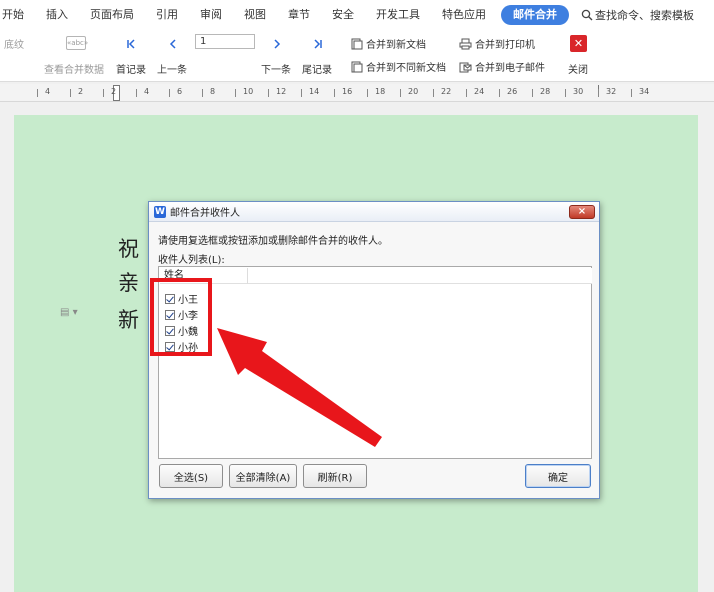 This screenshot has width=714, height=592. Describe the element at coordinates (191, 260) in the screenshot. I see `recipient-list-label: 收件人列表(L):` at that location.